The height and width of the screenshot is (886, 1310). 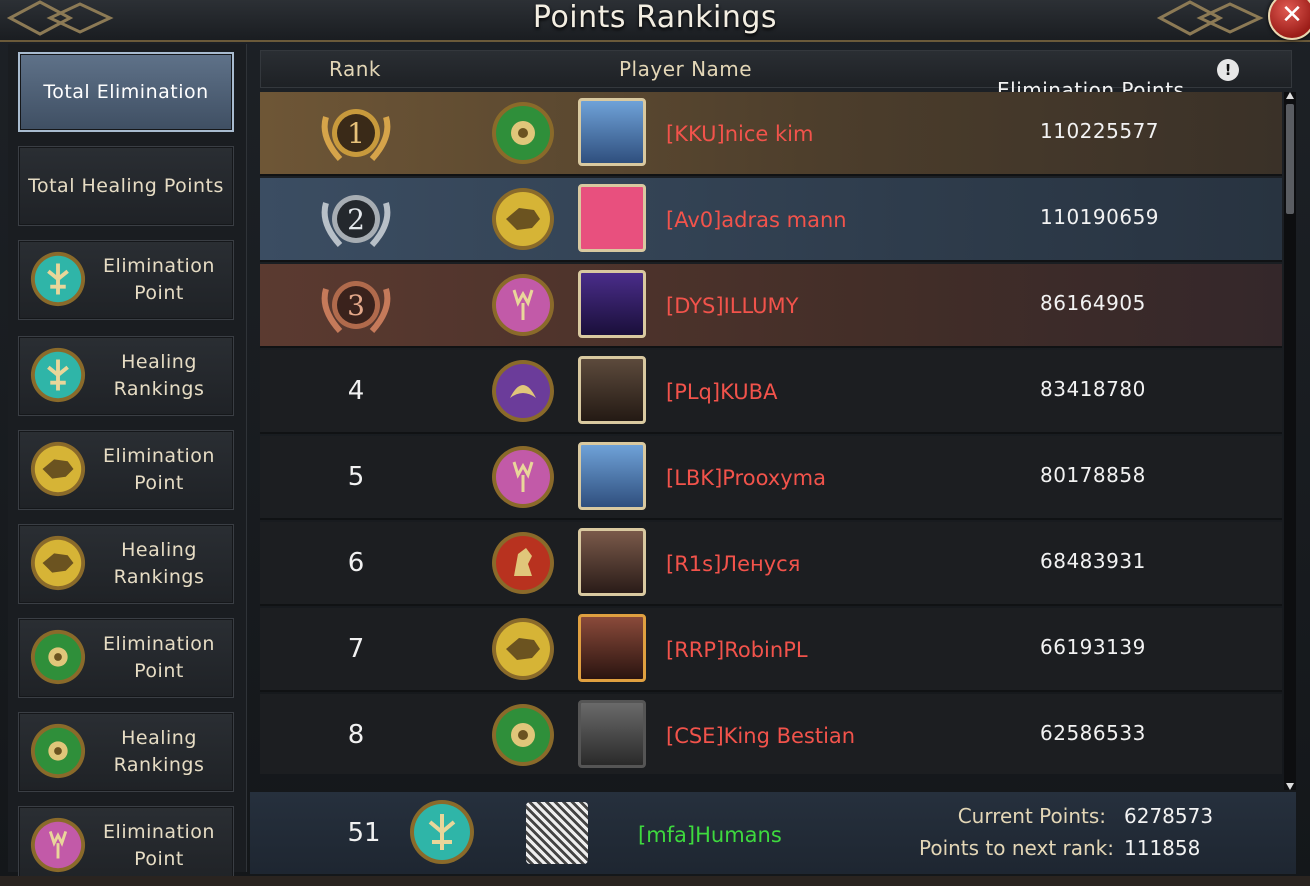 I want to click on elimination-points: 80178858, so click(x=1093, y=475).